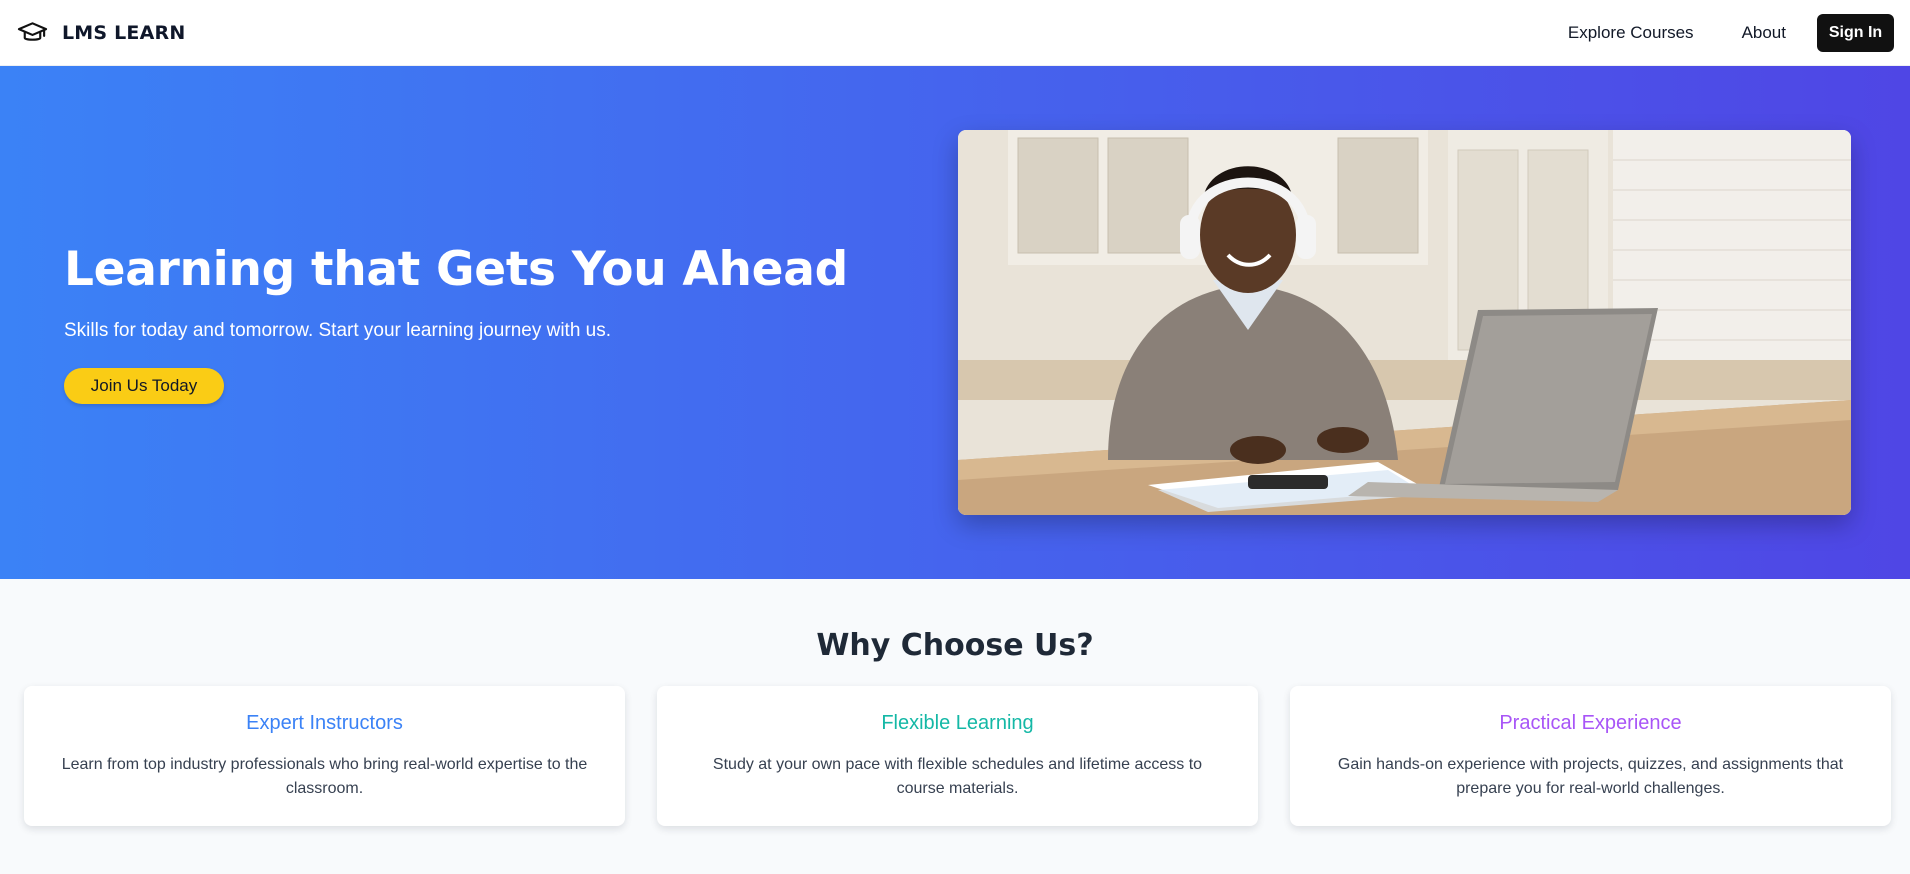 This screenshot has width=1910, height=874. Describe the element at coordinates (456, 269) in the screenshot. I see `hero-title: Learning that Gets You Ahead` at that location.